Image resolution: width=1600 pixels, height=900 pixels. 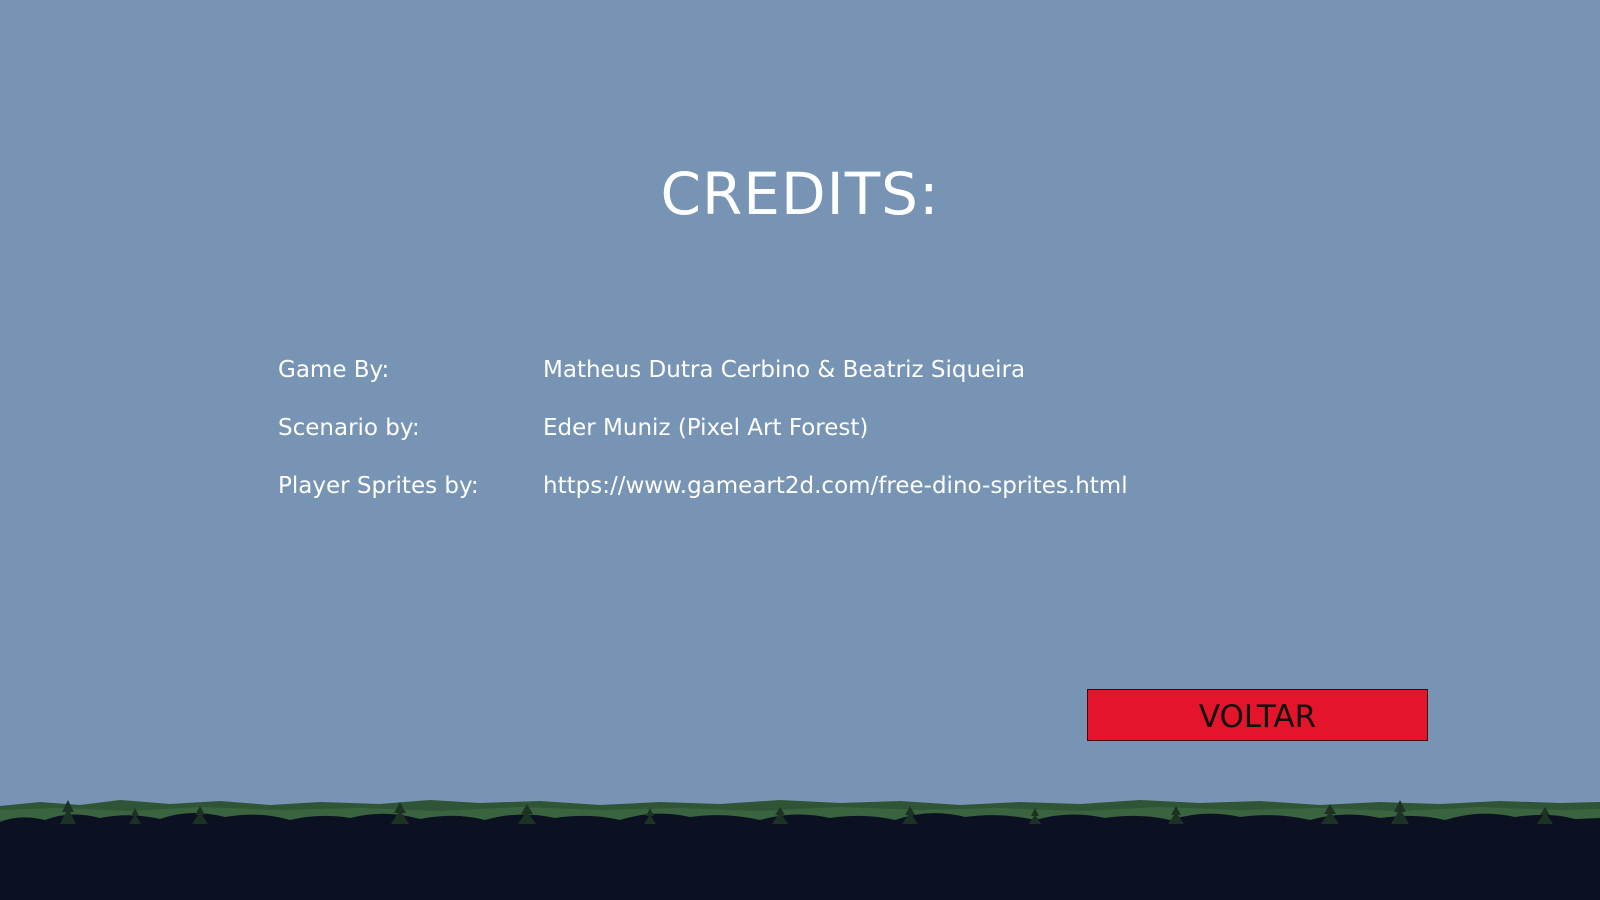 I want to click on credit-label: Scenario by:, so click(x=349, y=428).